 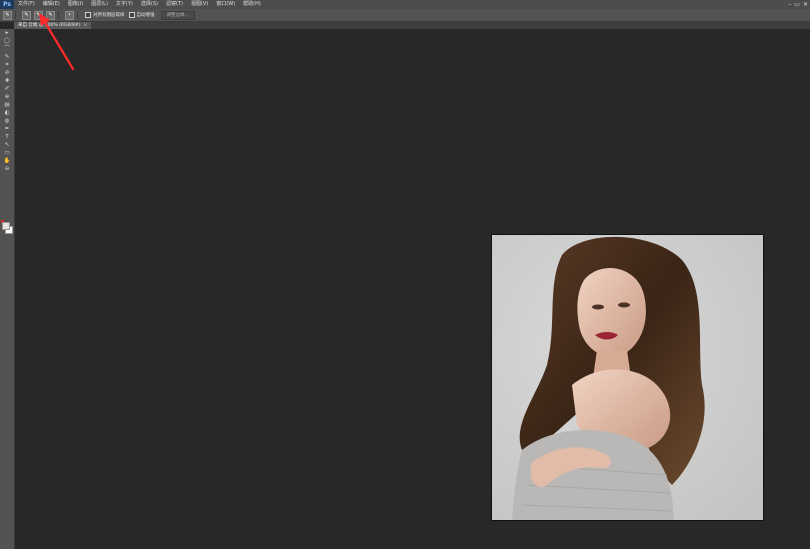 What do you see at coordinates (174, 4) in the screenshot?
I see `menu-filter: 滤镜(T)` at bounding box center [174, 4].